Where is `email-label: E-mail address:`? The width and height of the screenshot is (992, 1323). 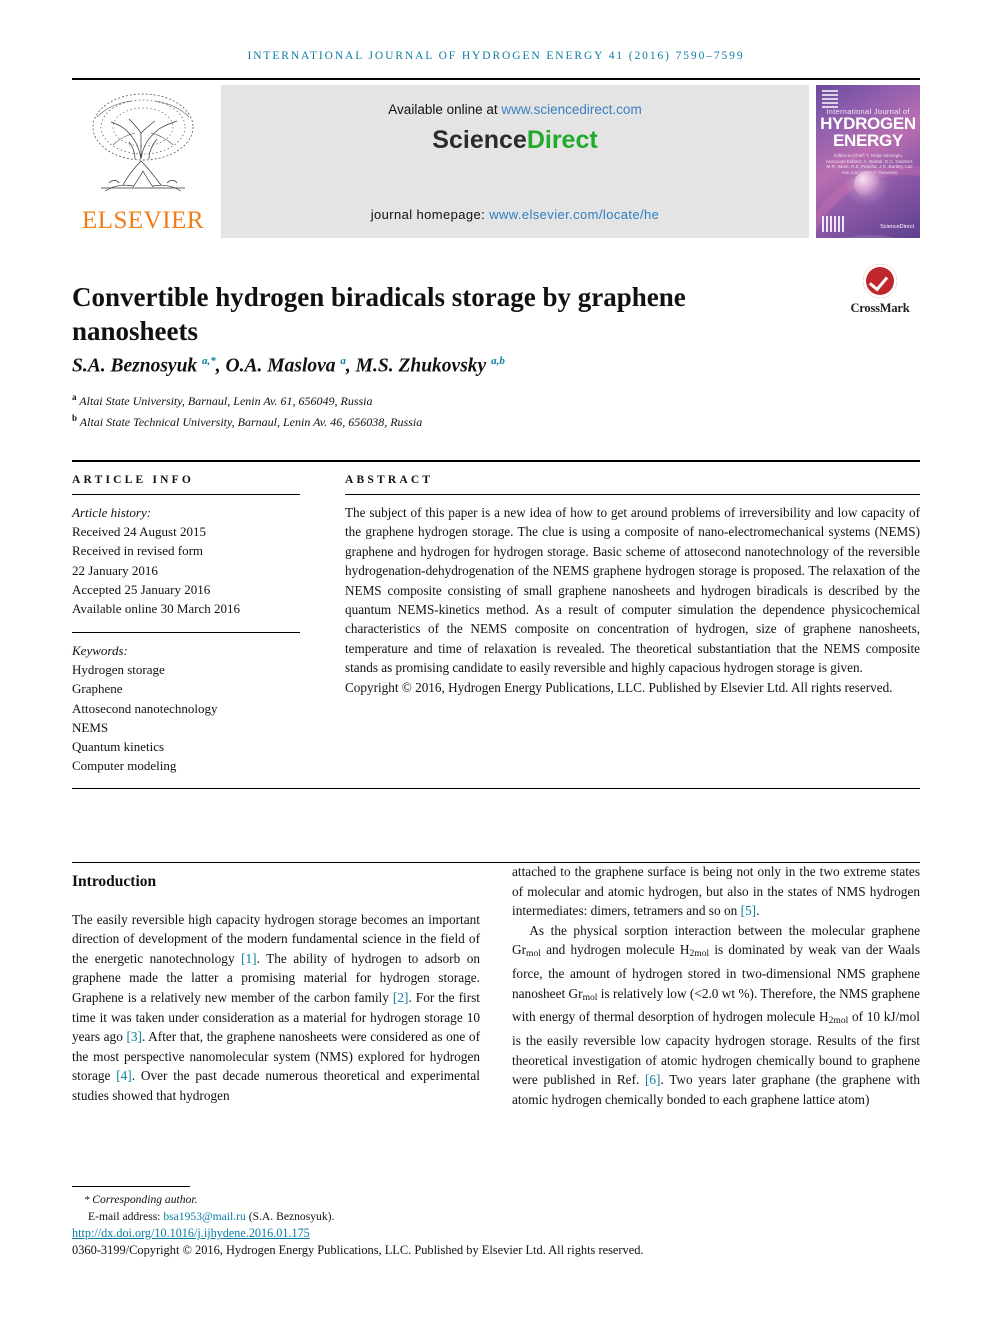 email-label: E-mail address: is located at coordinates (126, 1216).